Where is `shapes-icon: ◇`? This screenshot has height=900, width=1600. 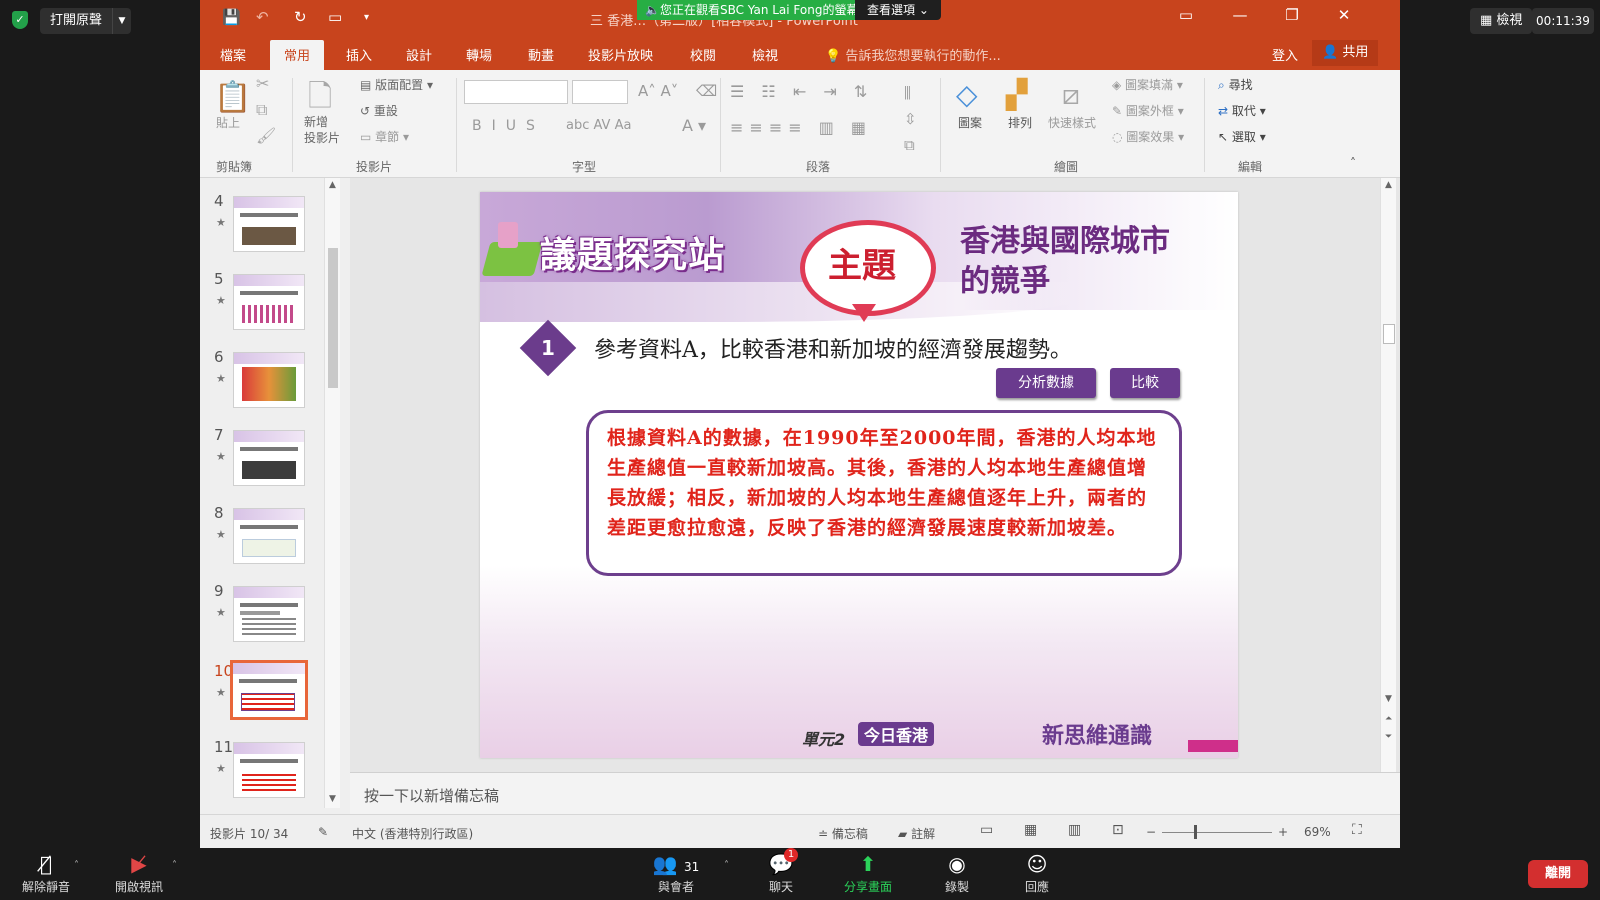 shapes-icon: ◇ is located at coordinates (967, 94).